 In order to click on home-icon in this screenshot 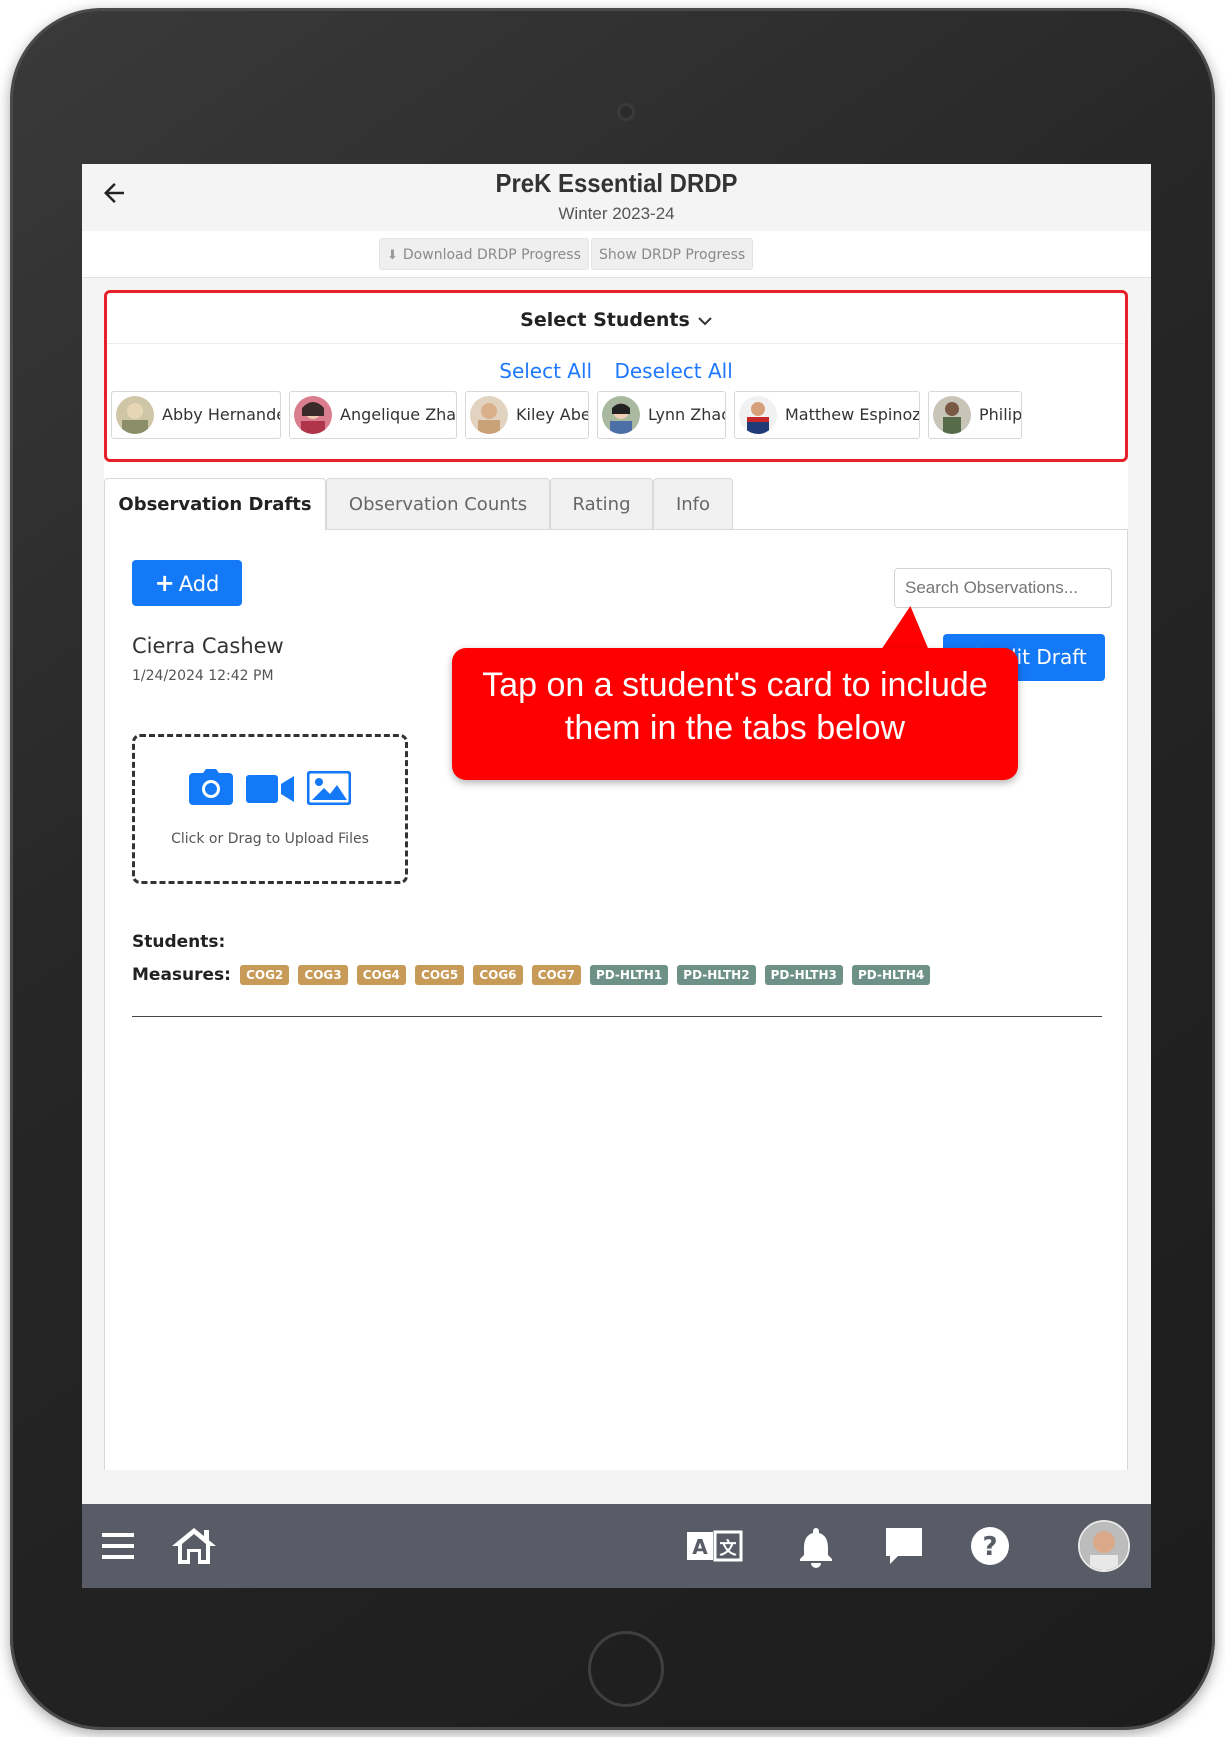, I will do `click(193, 1546)`.